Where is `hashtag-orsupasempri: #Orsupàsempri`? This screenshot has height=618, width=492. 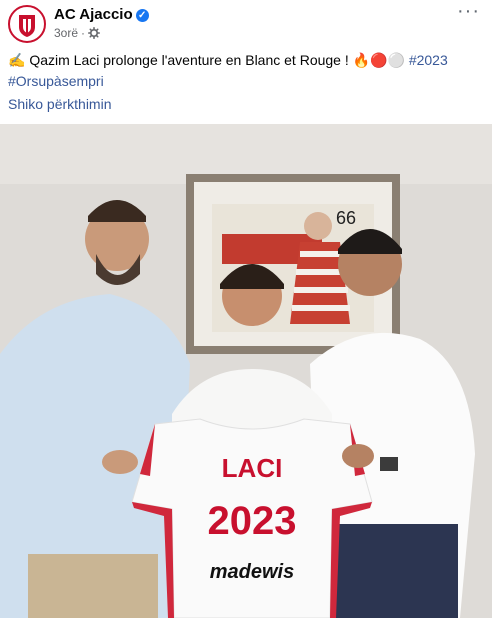 hashtag-orsupasempri: #Orsupàsempri is located at coordinates (246, 81).